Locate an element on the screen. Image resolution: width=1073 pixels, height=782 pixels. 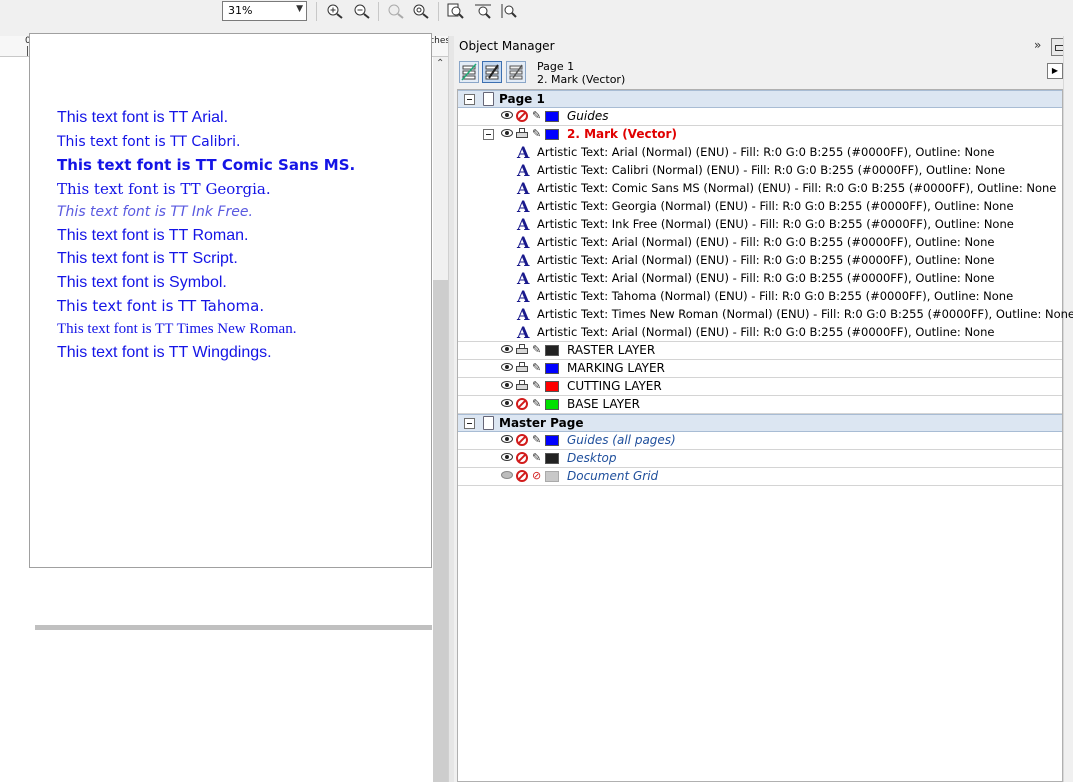
zoom-width-icon is located at coordinates (483, 11).